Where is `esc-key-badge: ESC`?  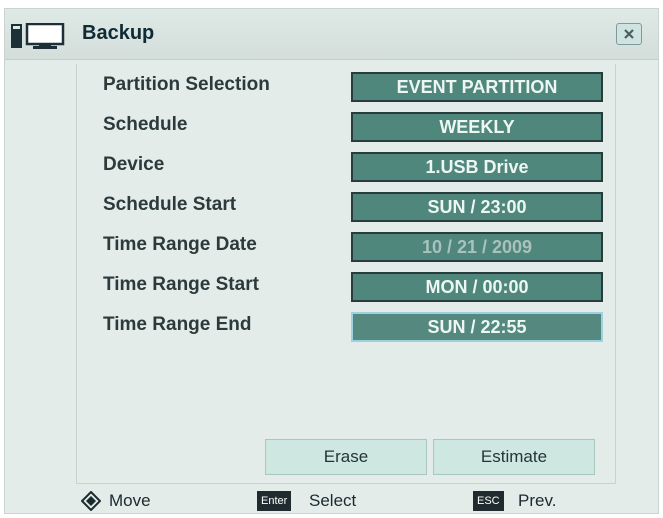
esc-key-badge: ESC is located at coordinates (488, 501).